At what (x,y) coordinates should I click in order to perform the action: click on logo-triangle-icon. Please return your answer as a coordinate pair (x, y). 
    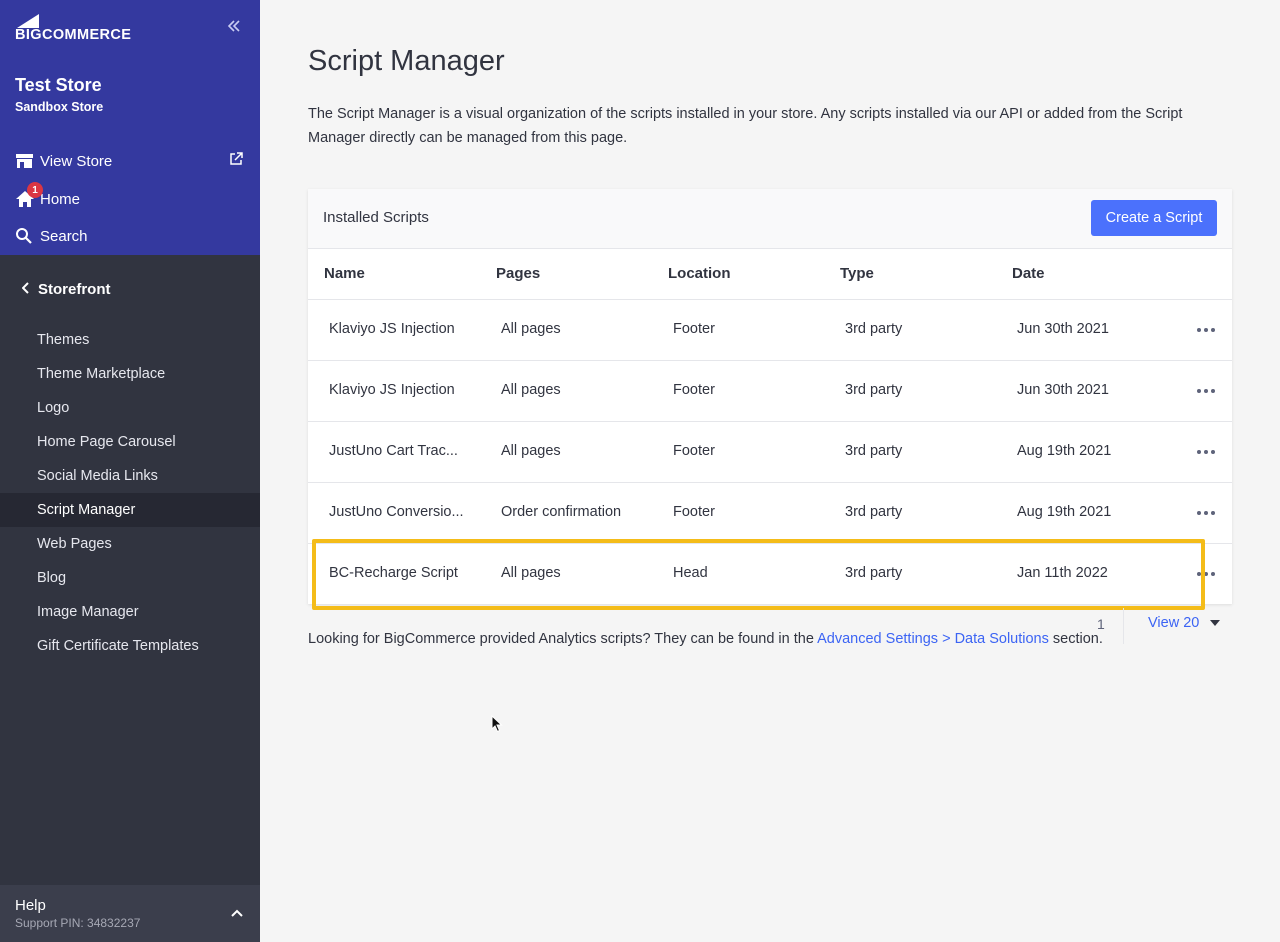
    Looking at the image, I should click on (28, 21).